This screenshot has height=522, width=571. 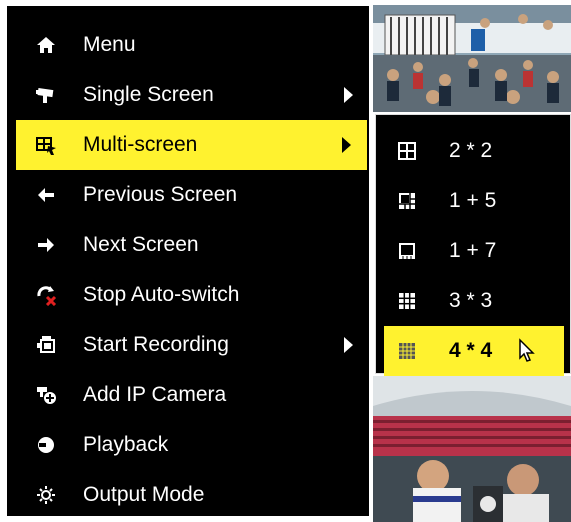 I want to click on menu-item-playback: Playback, so click(x=188, y=445).